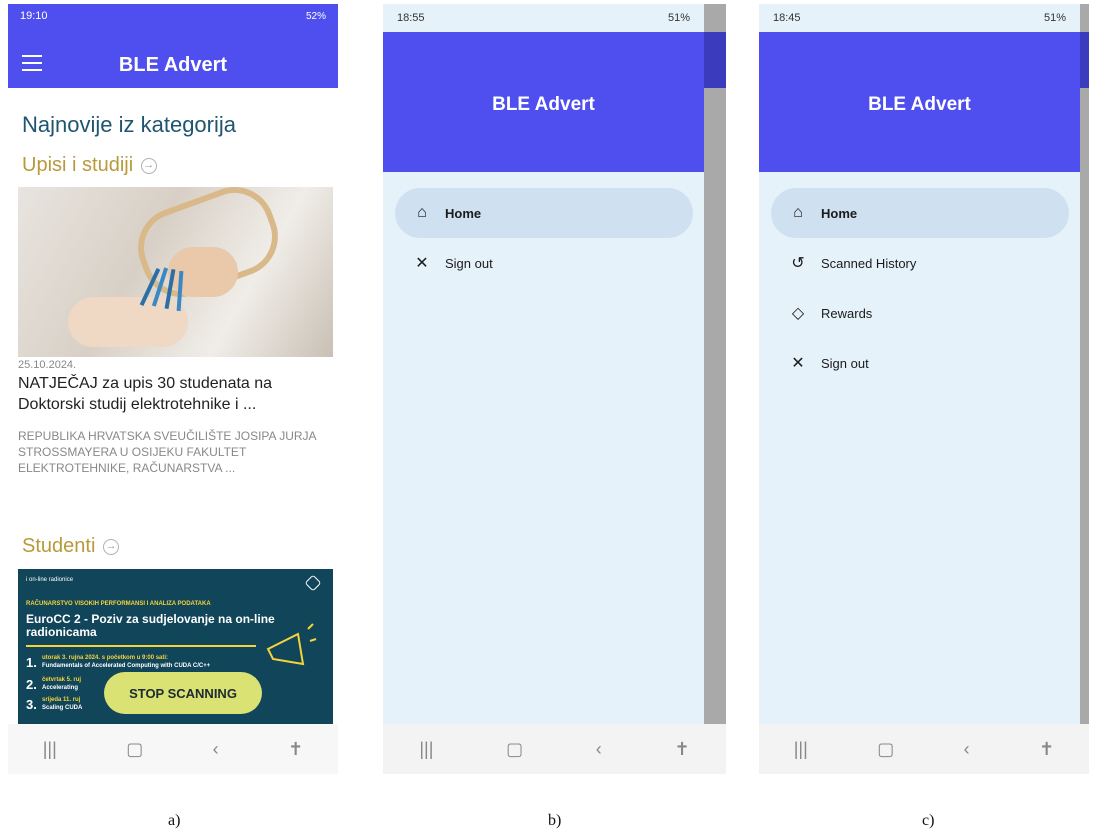 The height and width of the screenshot is (836, 1094). Describe the element at coordinates (313, 583) in the screenshot. I see `logo-icon` at that location.